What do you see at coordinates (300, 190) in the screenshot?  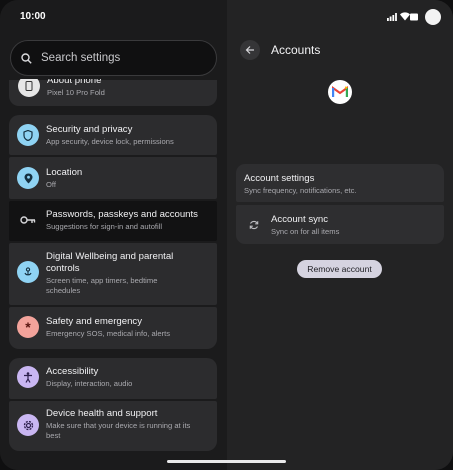 I see `account-settings-subtitle: Sync frequency, notifications, etc.` at bounding box center [300, 190].